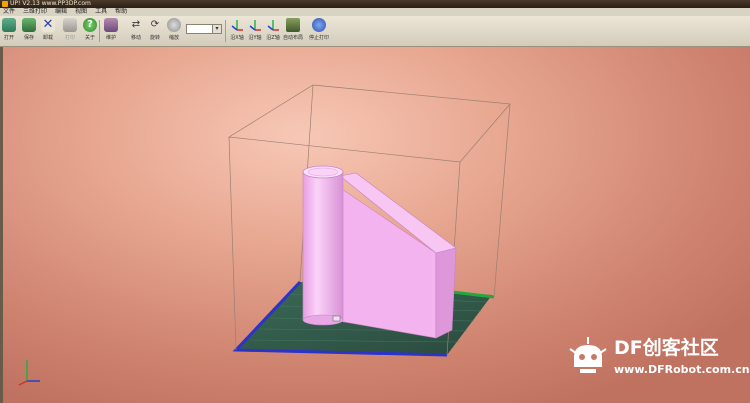  I want to click on scale-icon, so click(174, 25).